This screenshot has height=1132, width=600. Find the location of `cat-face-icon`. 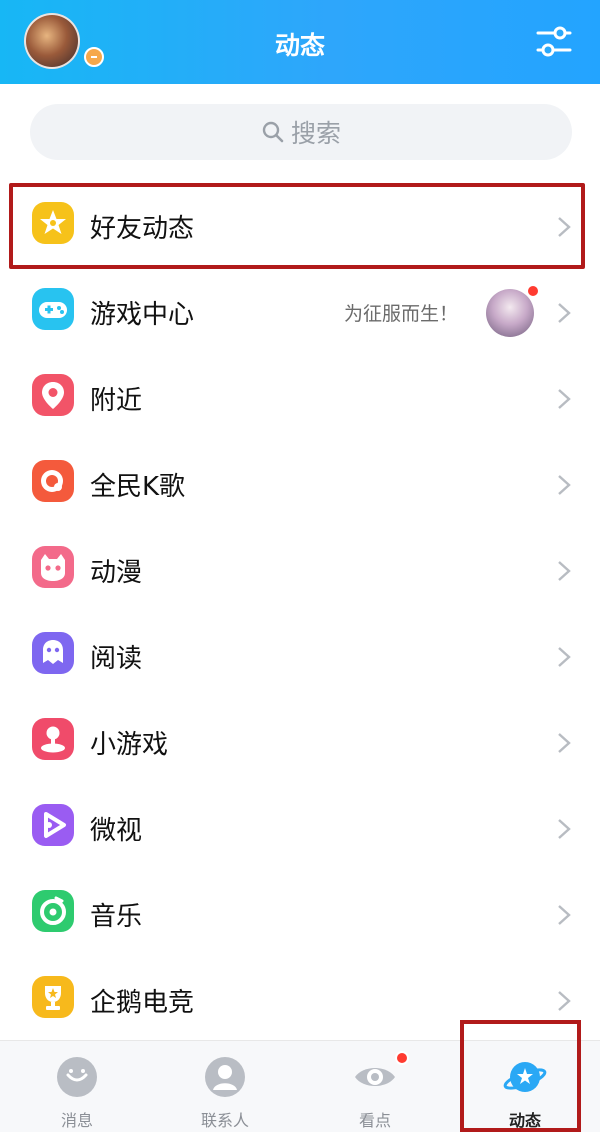

cat-face-icon is located at coordinates (53, 567).